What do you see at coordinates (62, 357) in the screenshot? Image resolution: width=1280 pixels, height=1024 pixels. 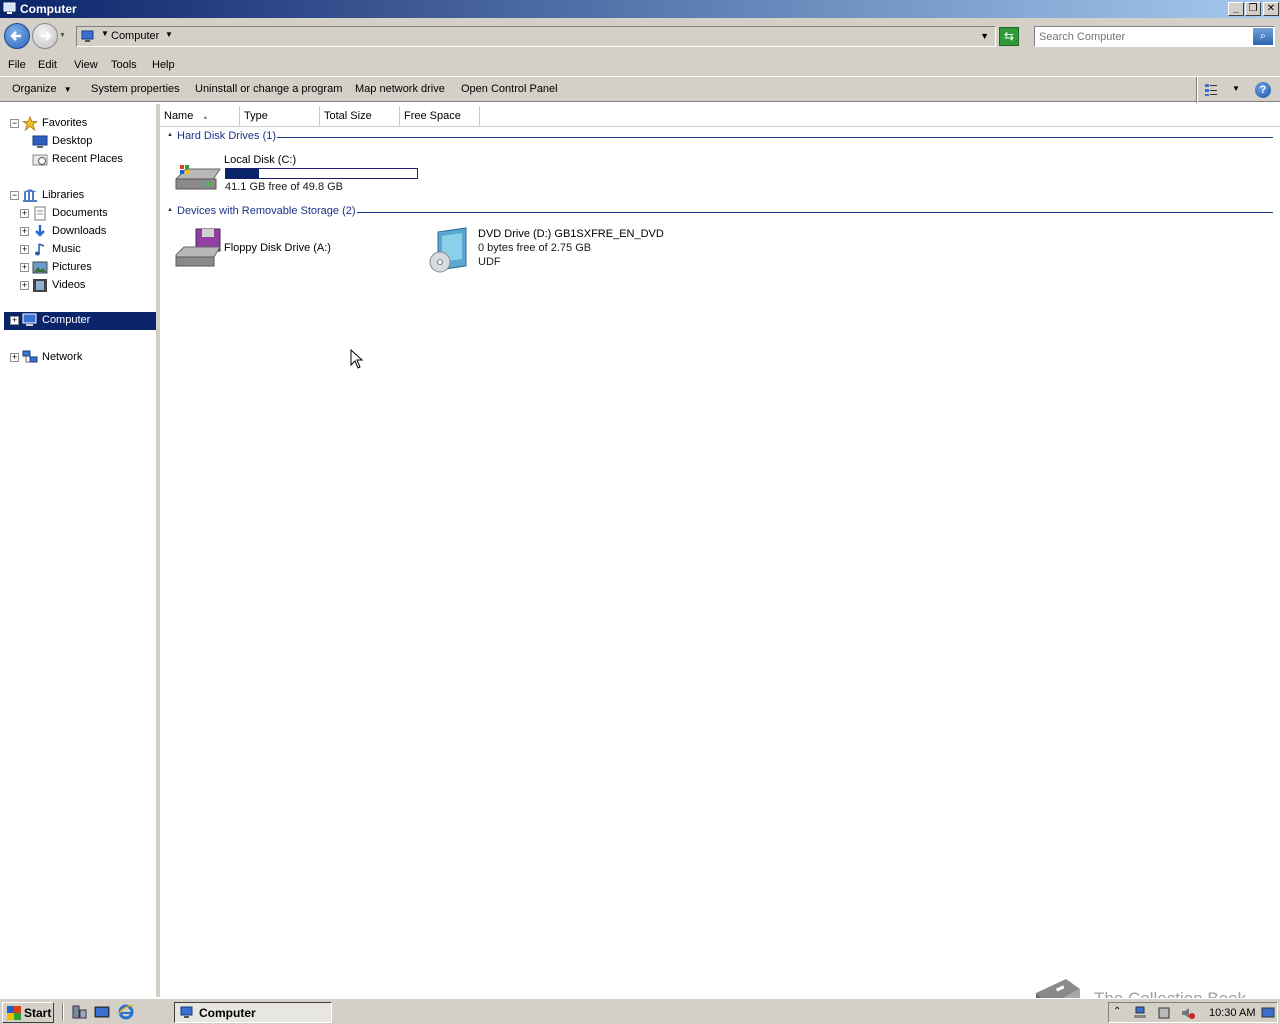 I see `nav-network-label: Network` at bounding box center [62, 357].